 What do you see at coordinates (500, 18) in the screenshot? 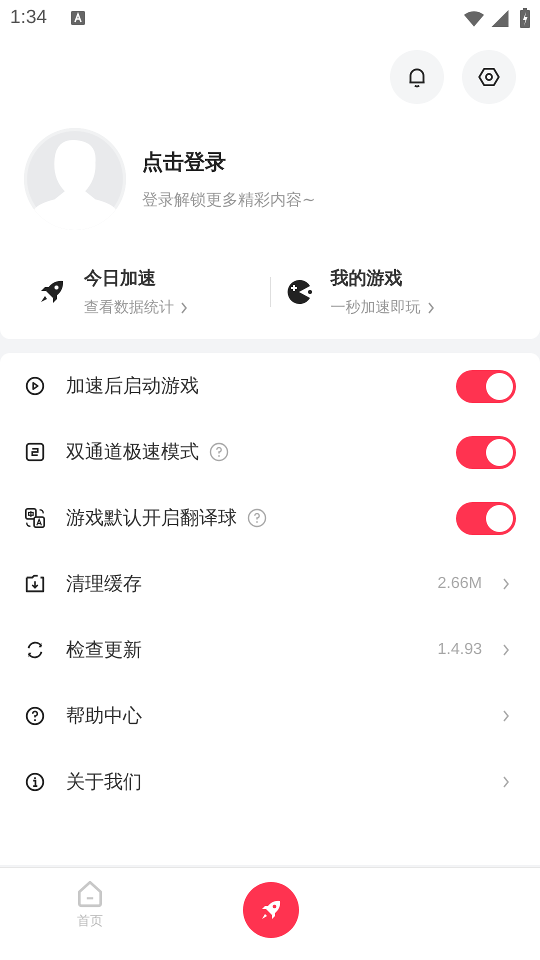
I see `signal-icon` at bounding box center [500, 18].